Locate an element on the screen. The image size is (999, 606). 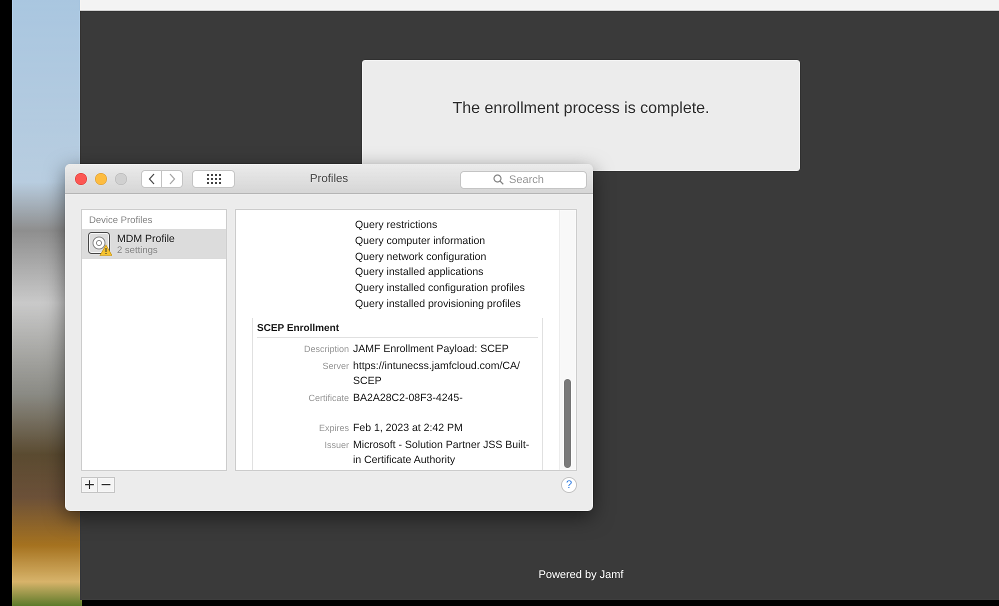
field-label: Server is located at coordinates (335, 366).